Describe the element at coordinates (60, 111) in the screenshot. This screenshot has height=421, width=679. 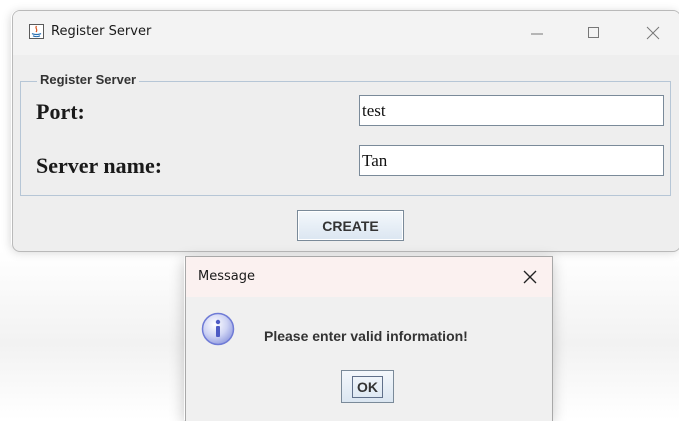
I see `port-label: Port:` at that location.